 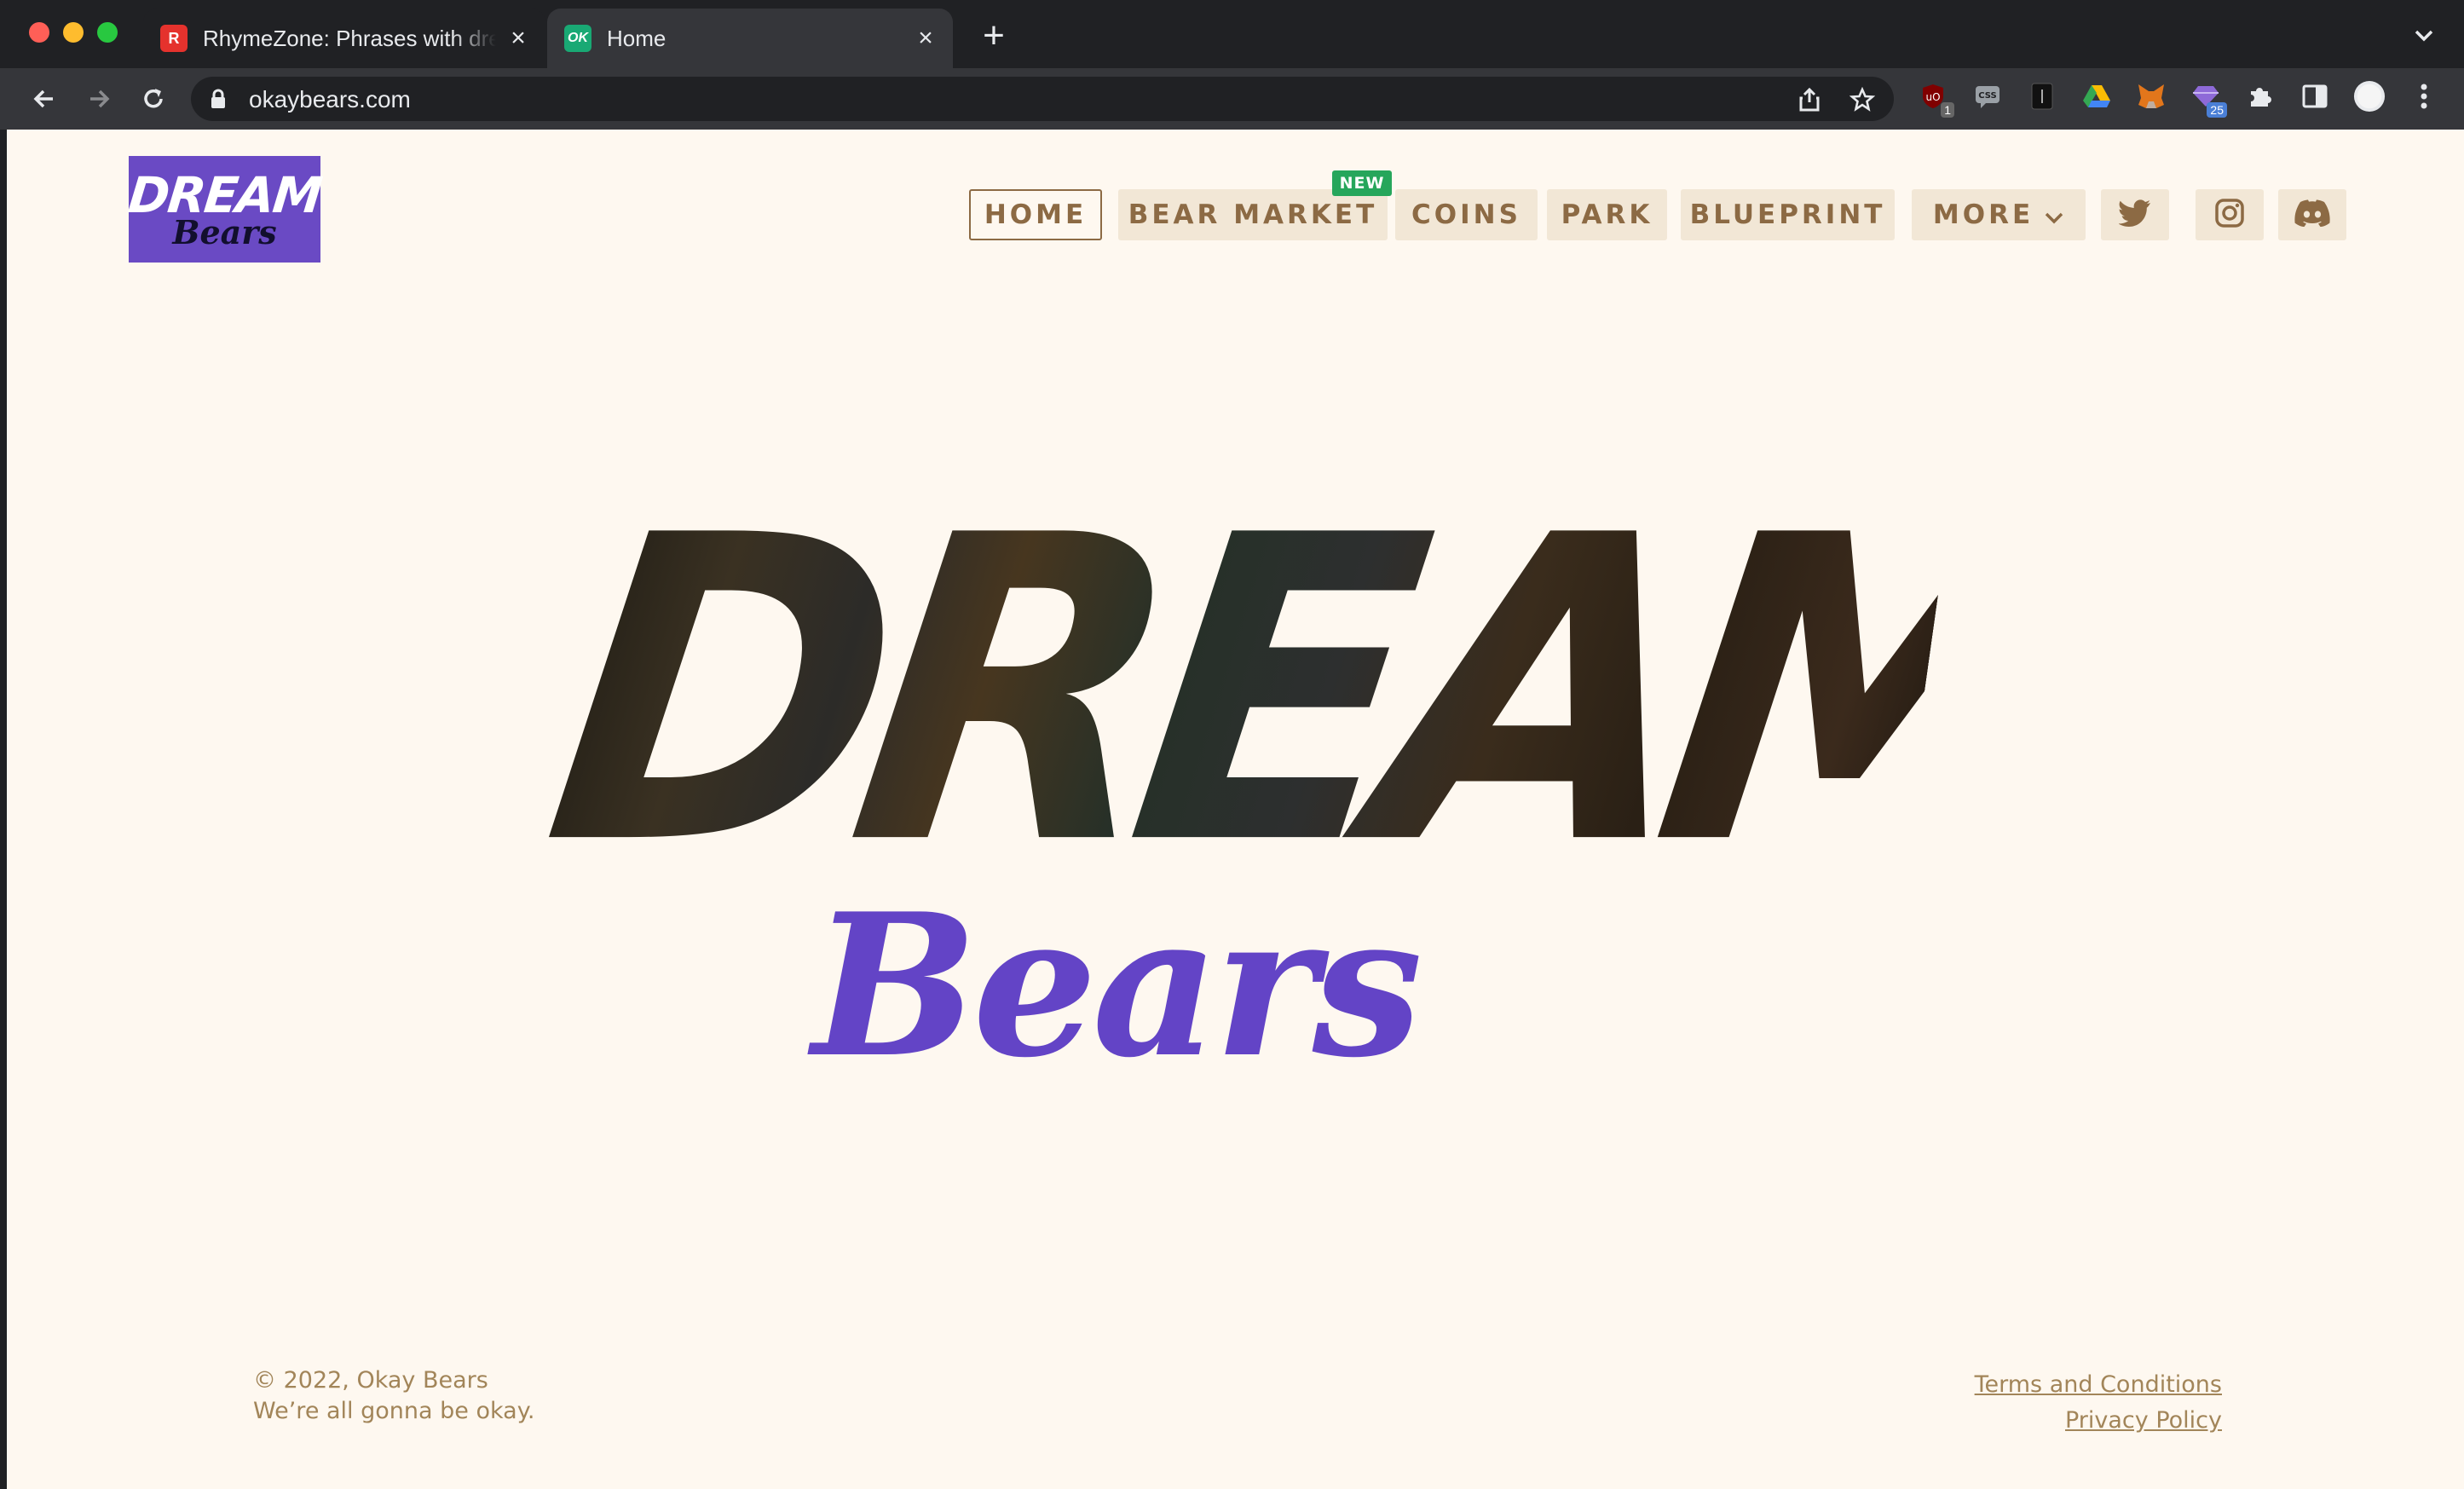 I want to click on hero-subtitle-bears: Bears, so click(x=1116, y=986).